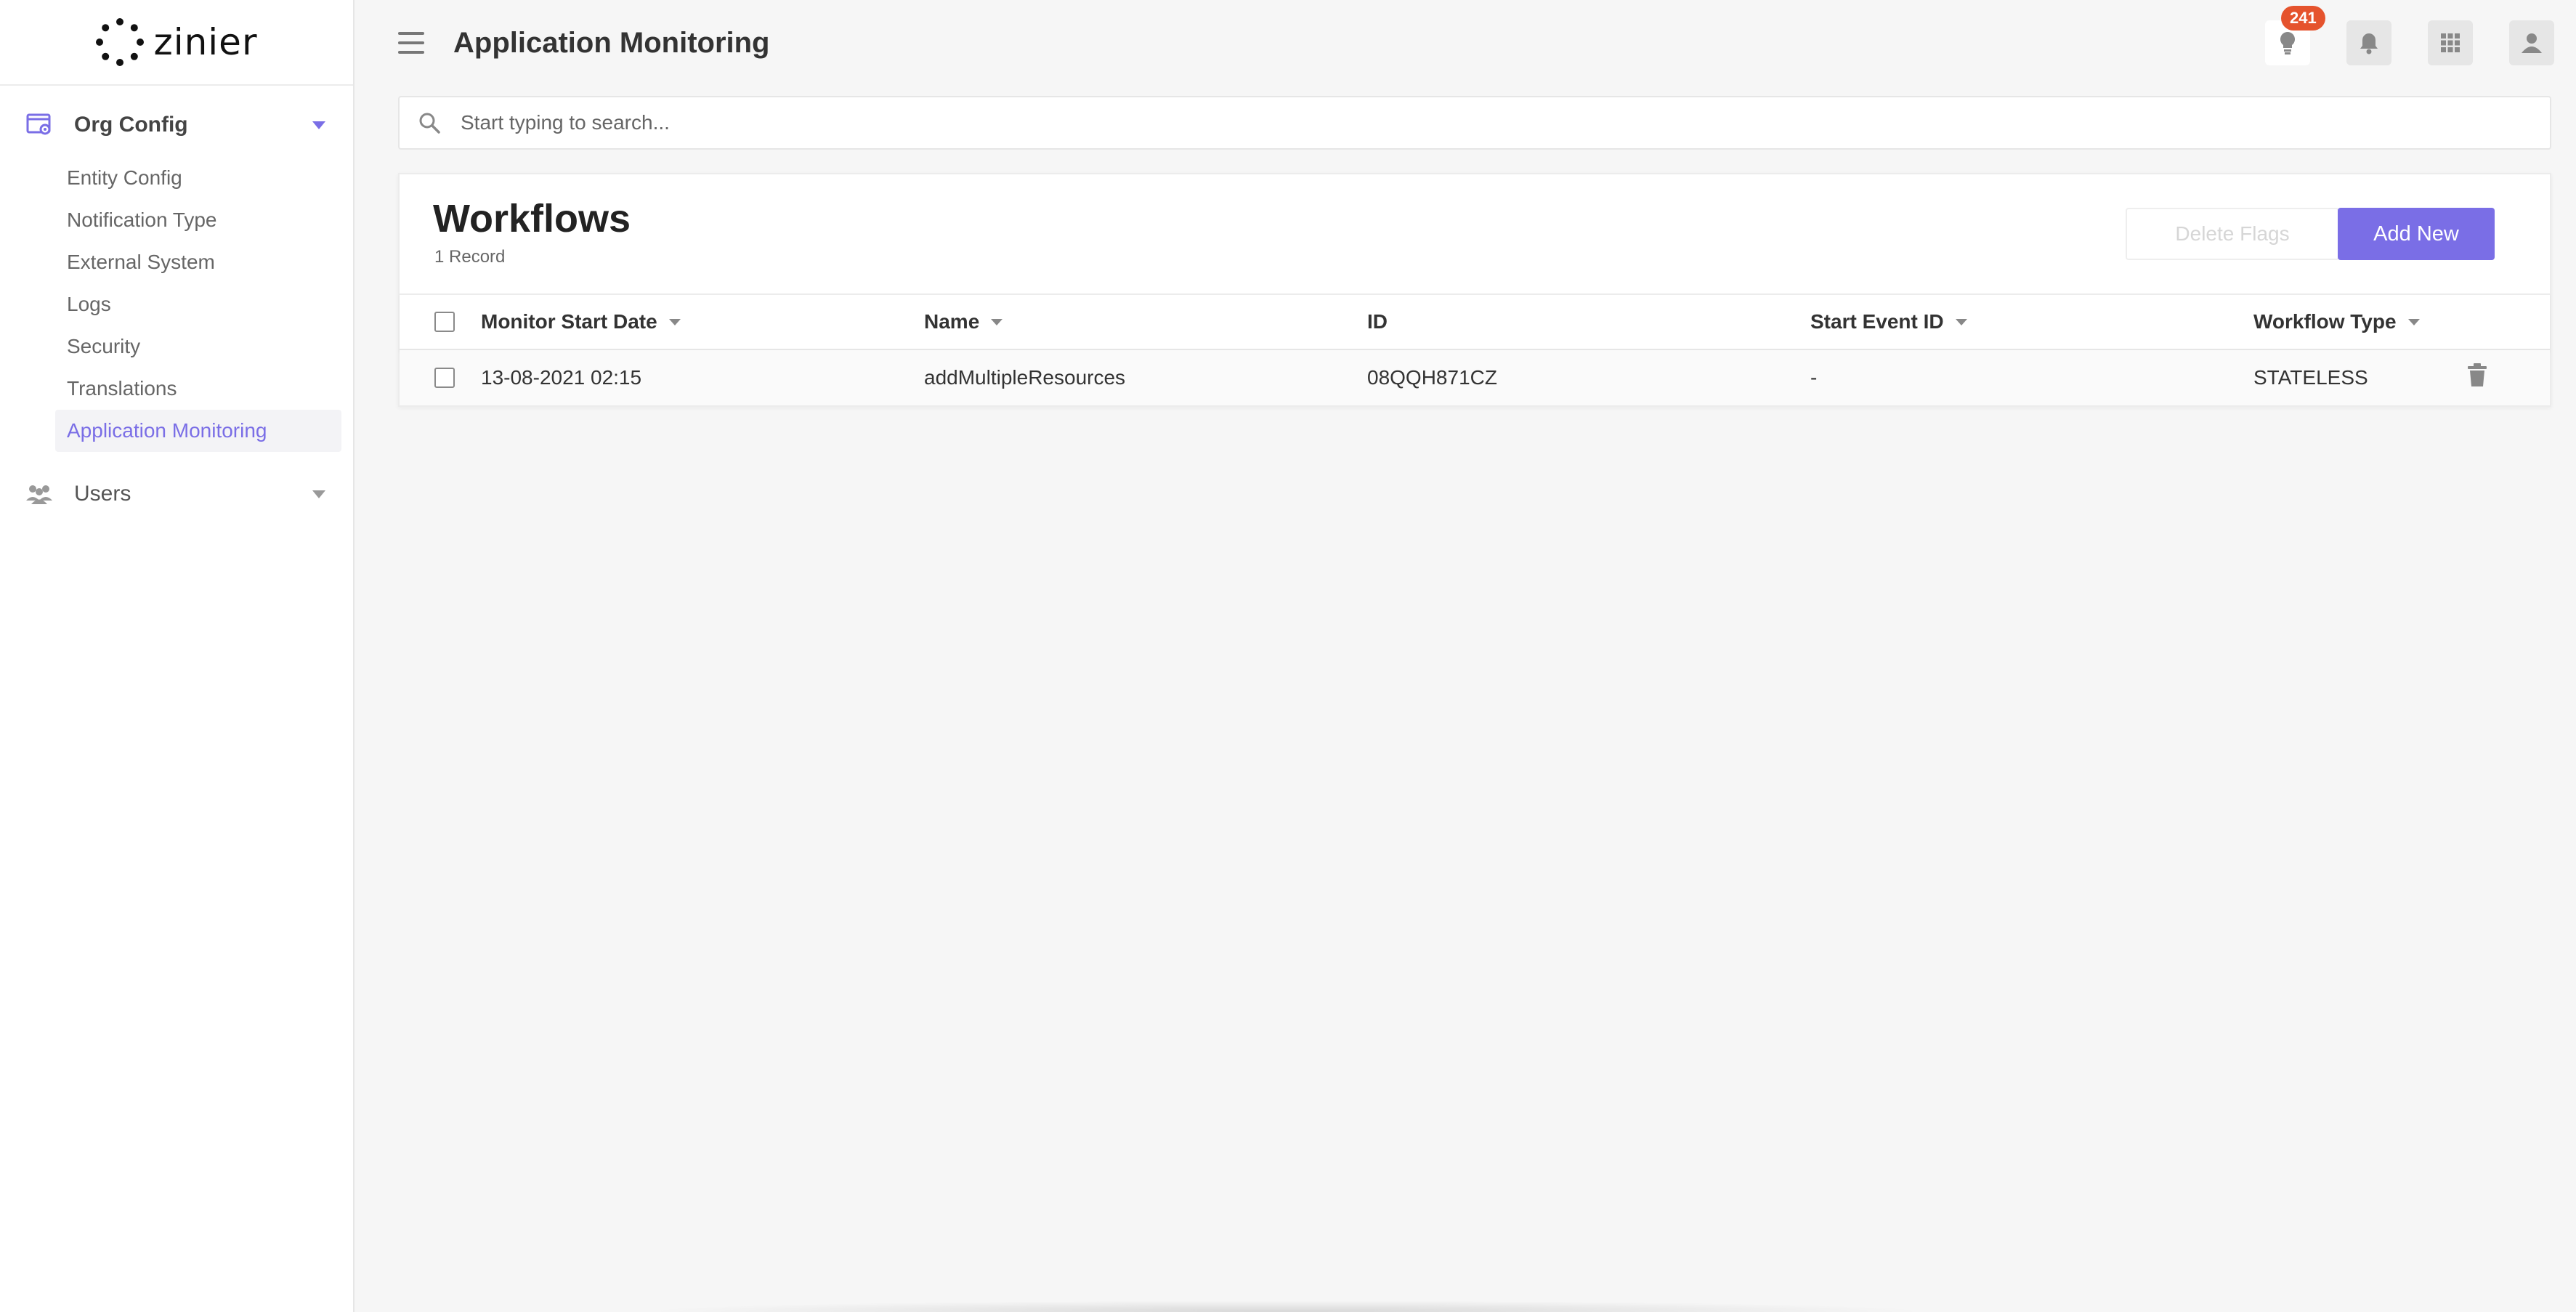 The width and height of the screenshot is (2576, 1312). Describe the element at coordinates (1025, 377) in the screenshot. I see `cell-name: addMultipleResources` at that location.